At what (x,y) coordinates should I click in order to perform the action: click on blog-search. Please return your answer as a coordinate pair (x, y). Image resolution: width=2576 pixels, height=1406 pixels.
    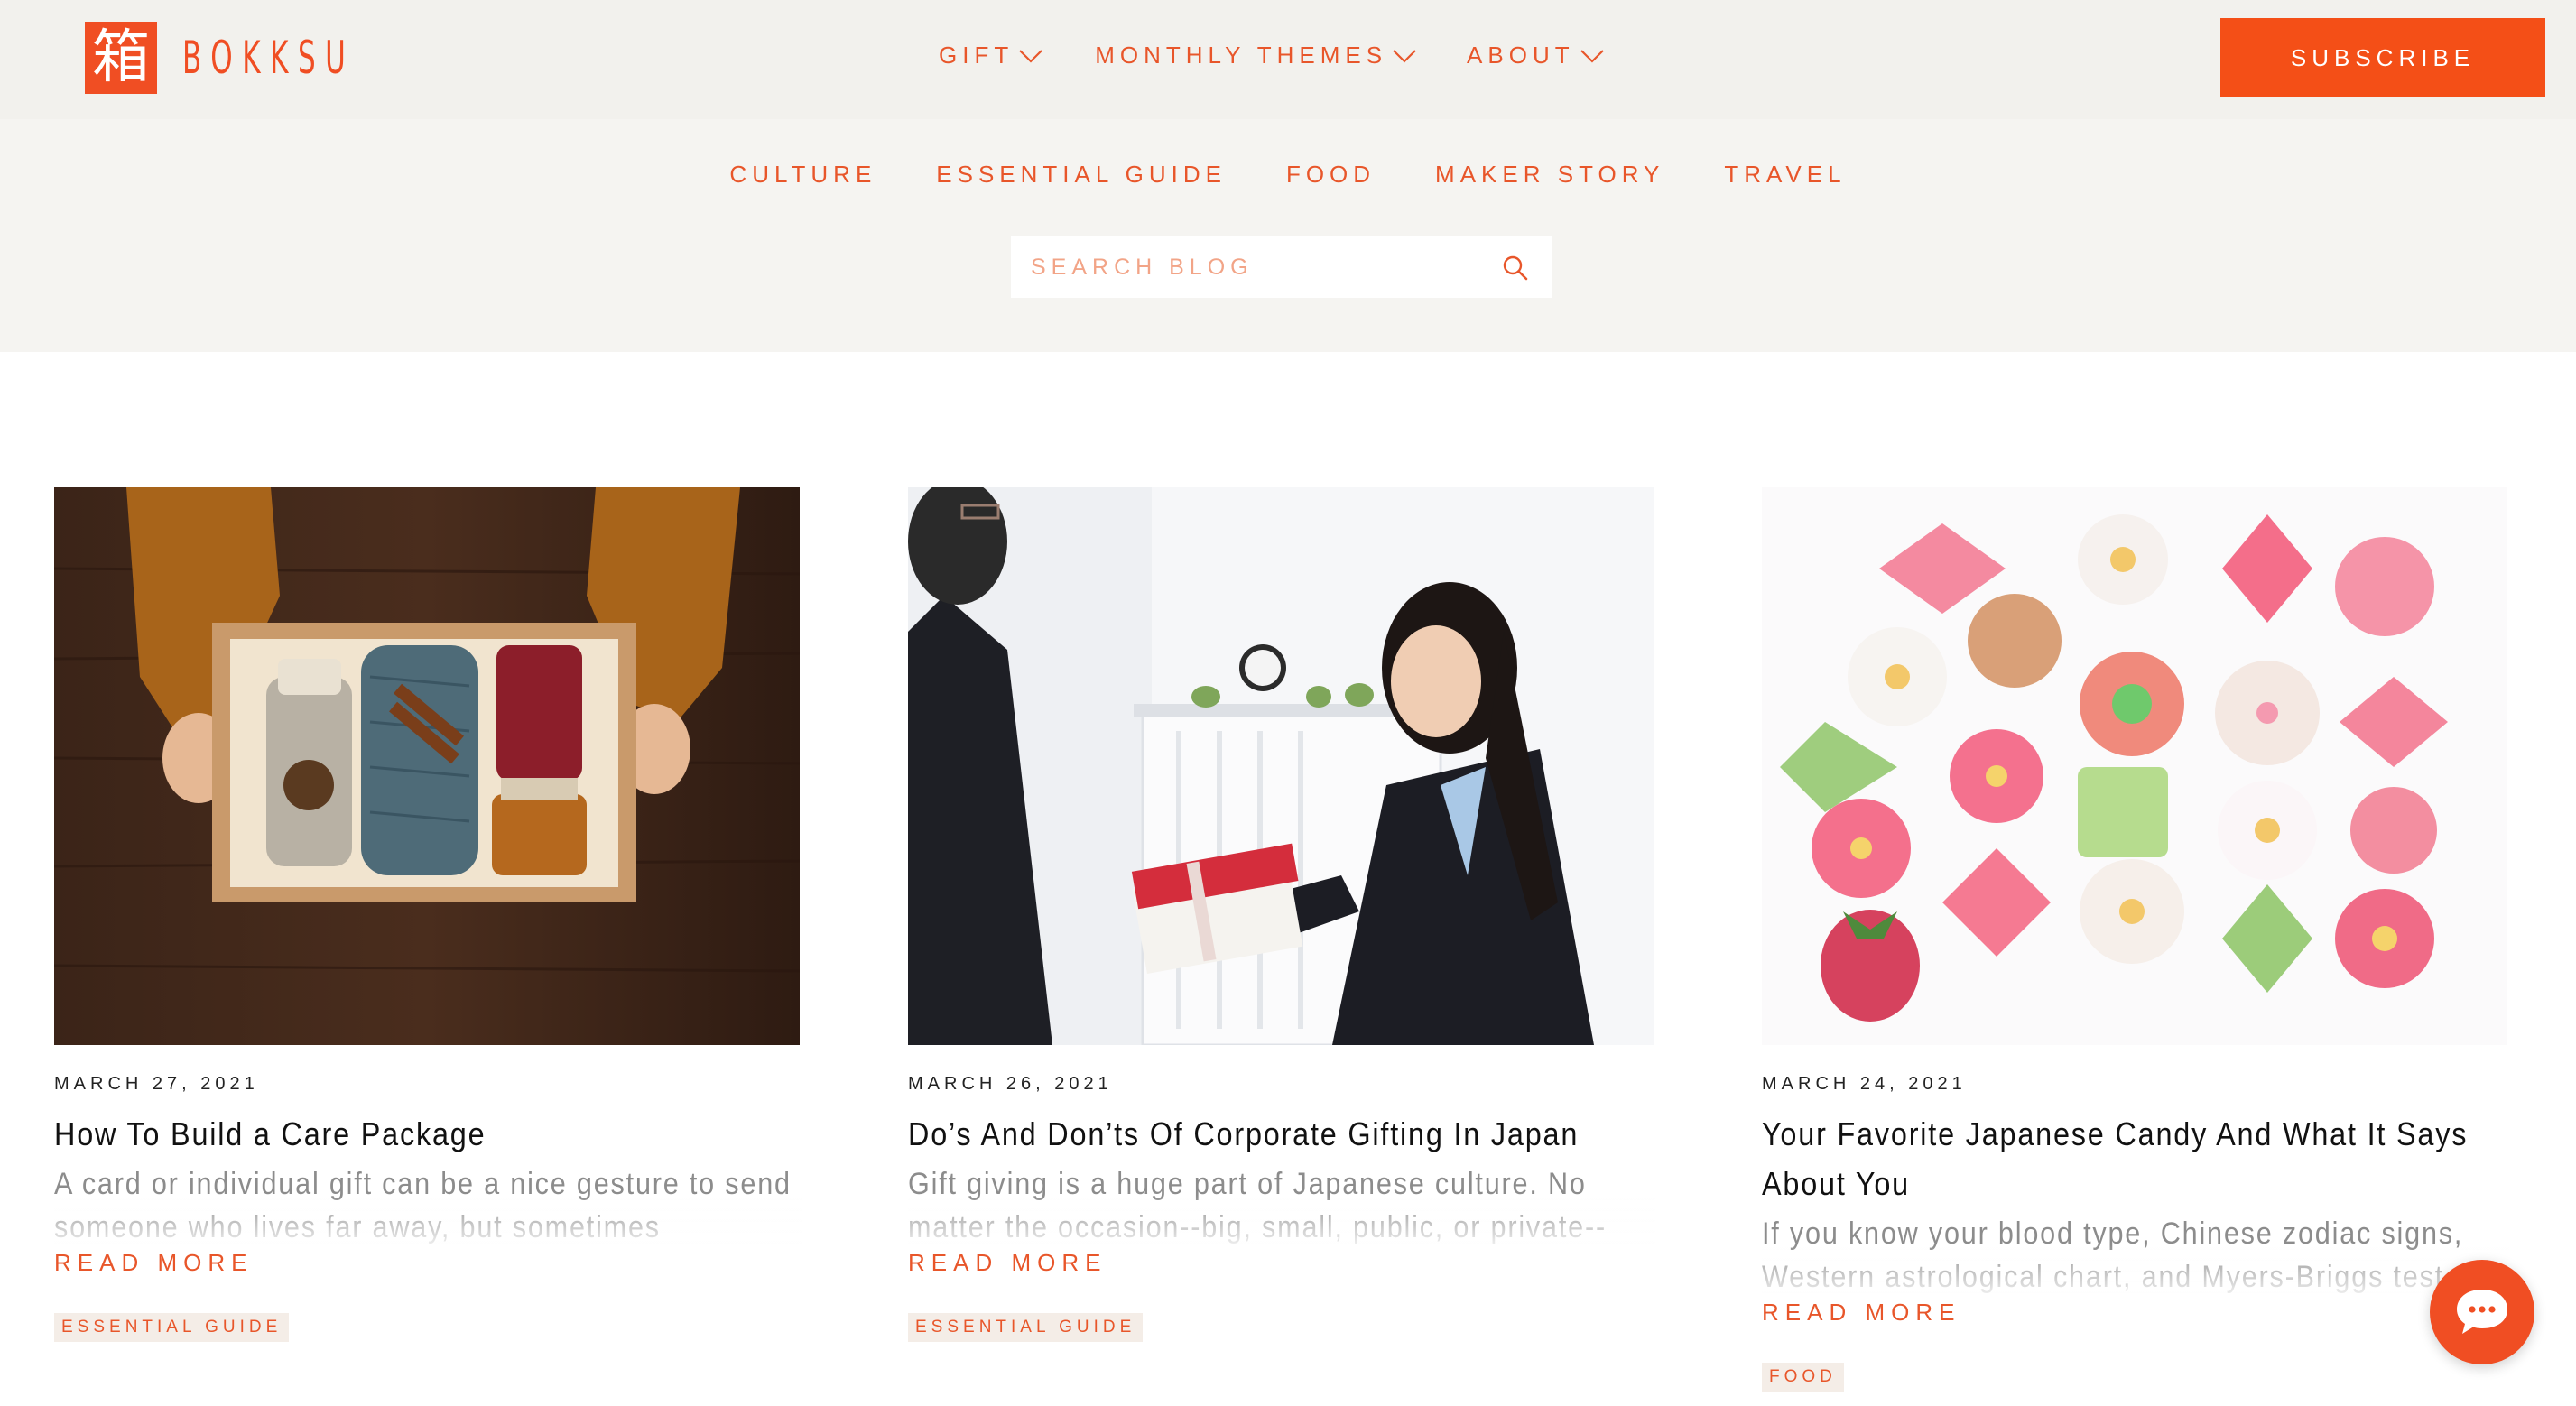
    Looking at the image, I should click on (1281, 267).